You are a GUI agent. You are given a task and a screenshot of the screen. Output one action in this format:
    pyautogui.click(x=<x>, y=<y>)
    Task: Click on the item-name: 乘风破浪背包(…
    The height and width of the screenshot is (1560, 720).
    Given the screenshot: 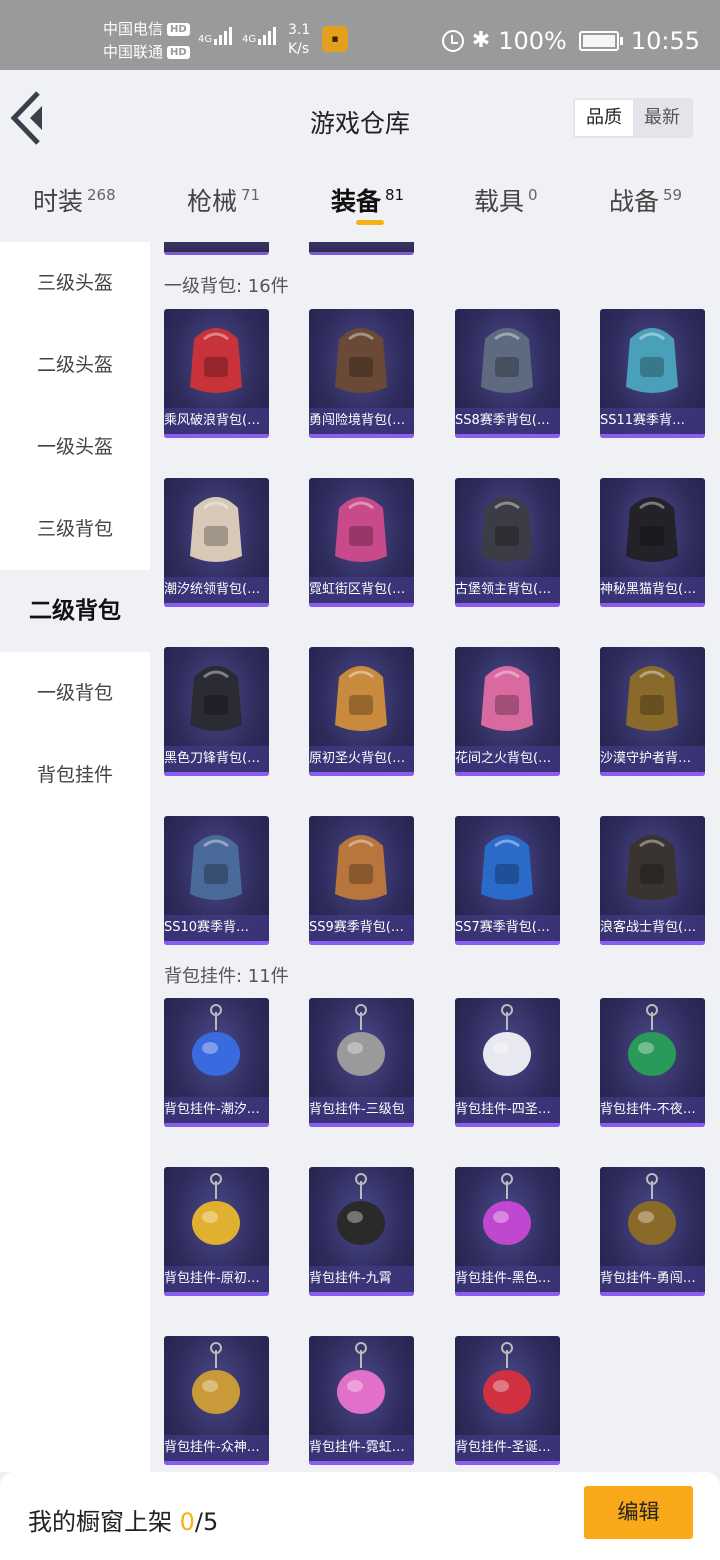 What is the action you would take?
    pyautogui.click(x=216, y=421)
    